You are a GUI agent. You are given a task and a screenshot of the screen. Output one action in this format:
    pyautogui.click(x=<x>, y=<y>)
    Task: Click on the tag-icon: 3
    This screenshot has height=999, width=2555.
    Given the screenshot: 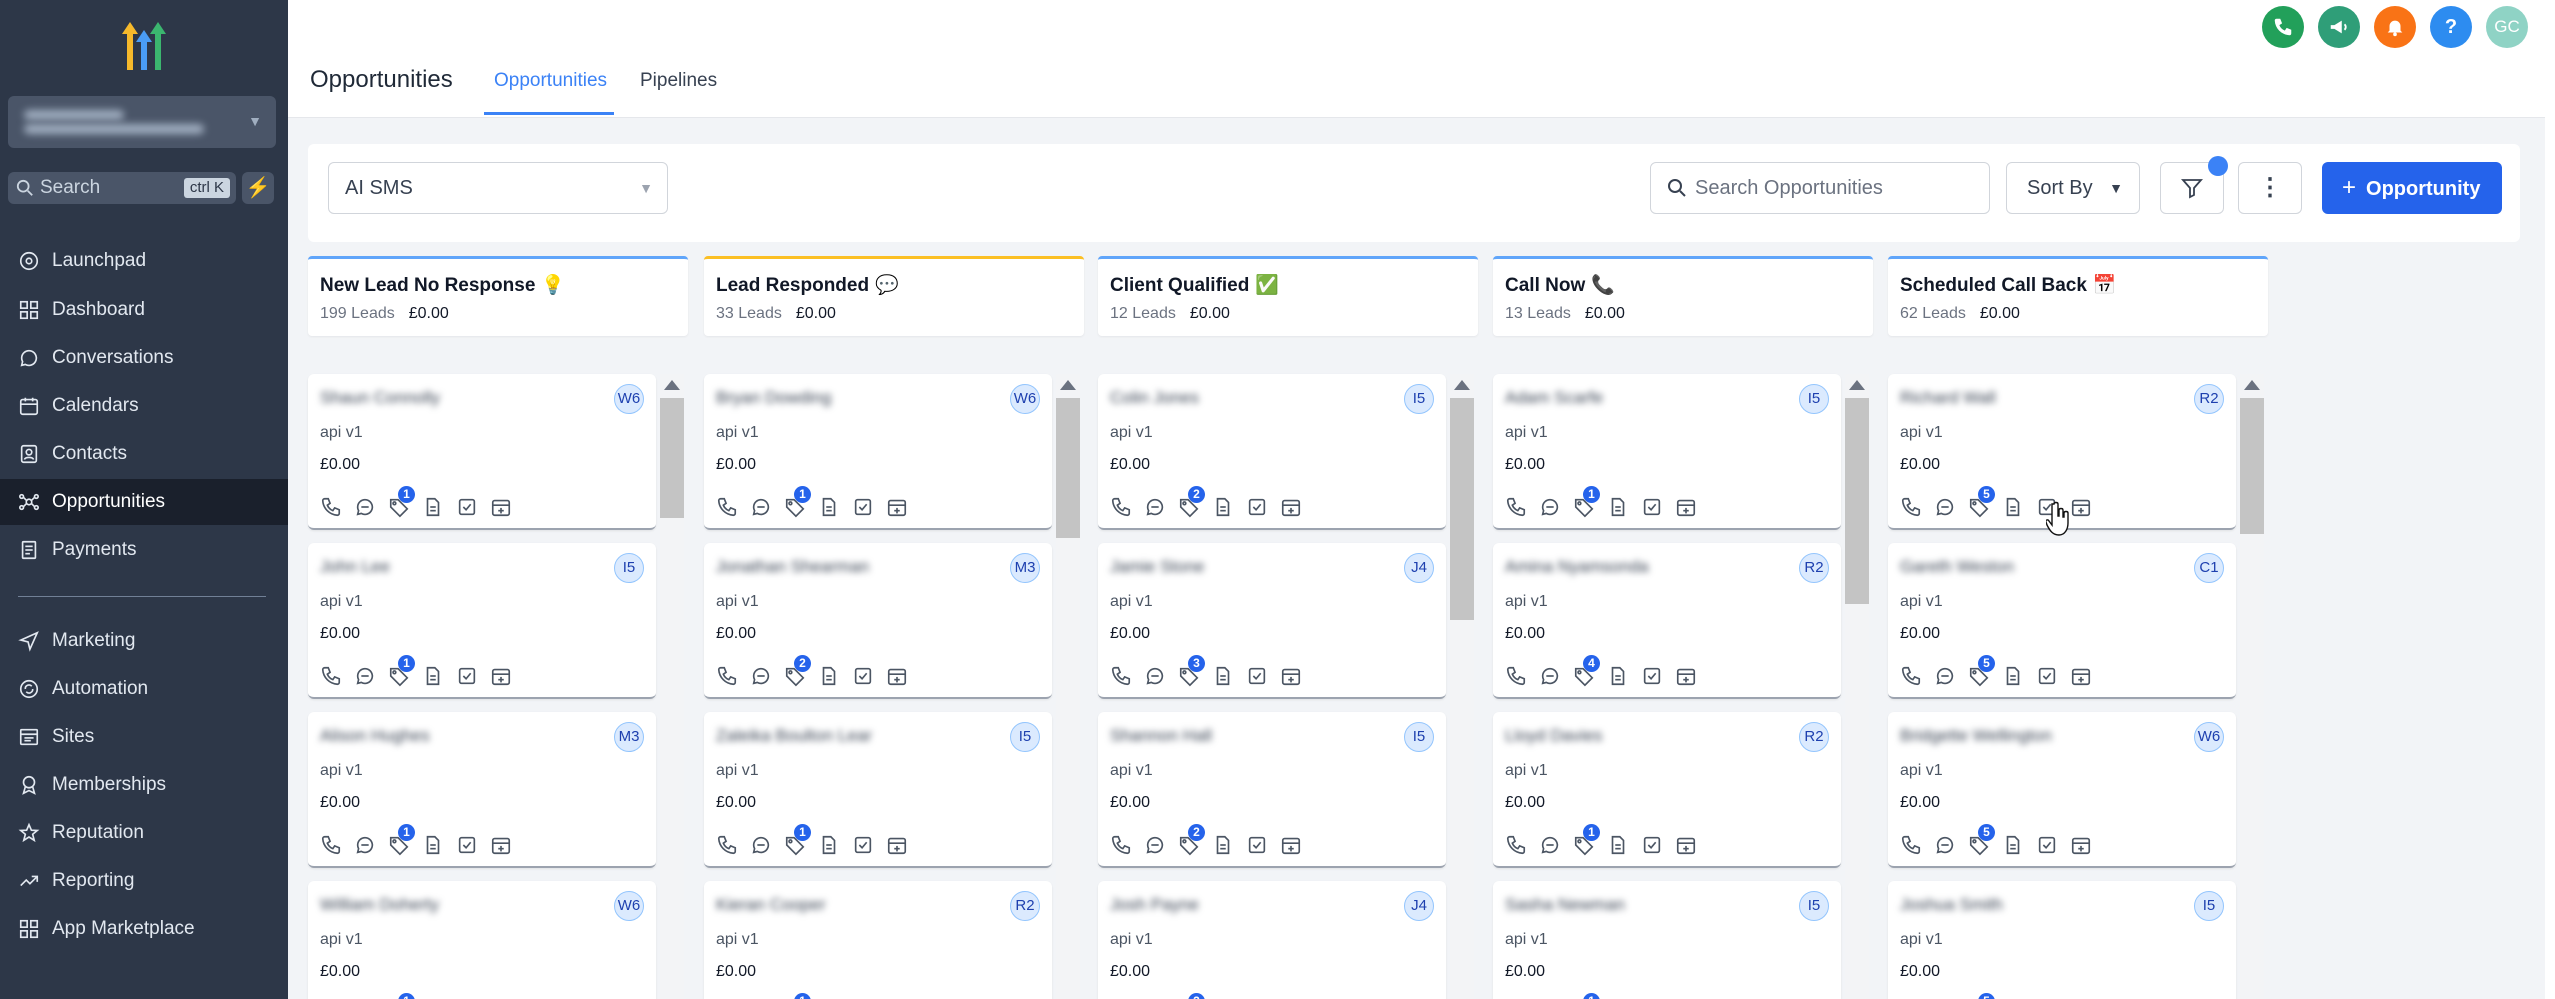 What is the action you would take?
    pyautogui.click(x=1191, y=671)
    